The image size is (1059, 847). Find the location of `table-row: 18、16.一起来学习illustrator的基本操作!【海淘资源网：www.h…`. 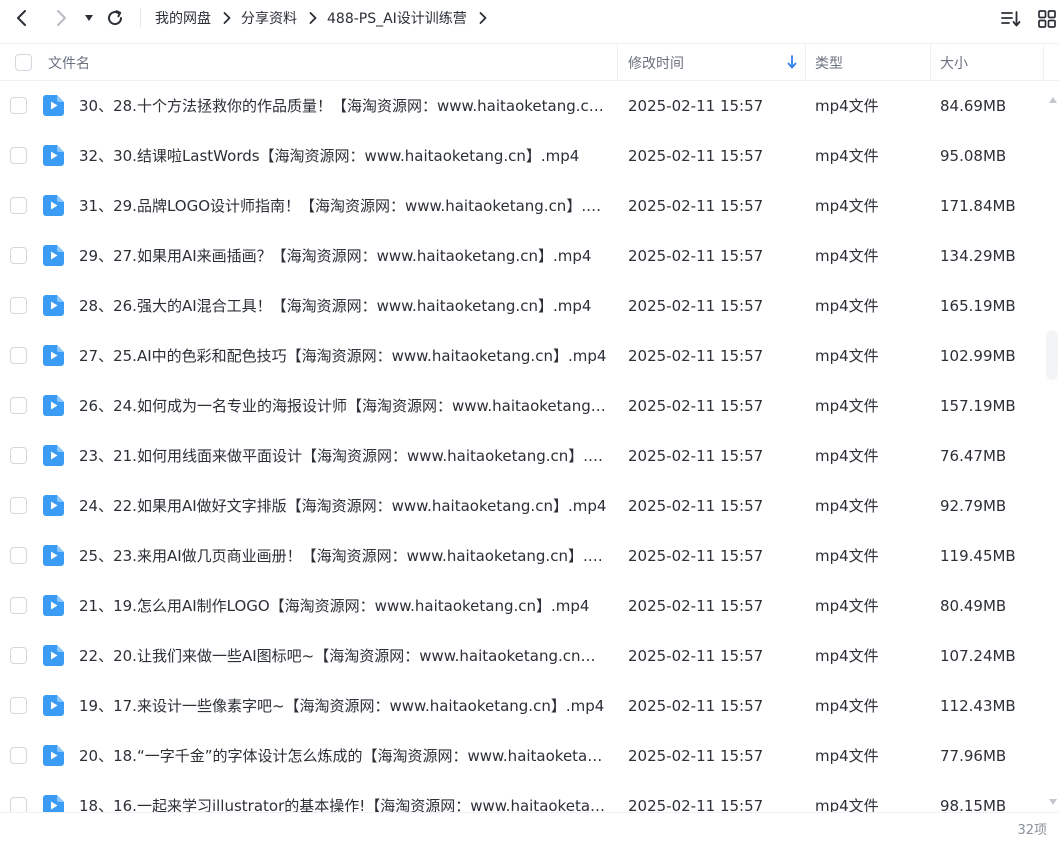

table-row: 18、16.一起来学习illustrator的基本操作!【海淘资源网：www.h… is located at coordinates (522, 796).